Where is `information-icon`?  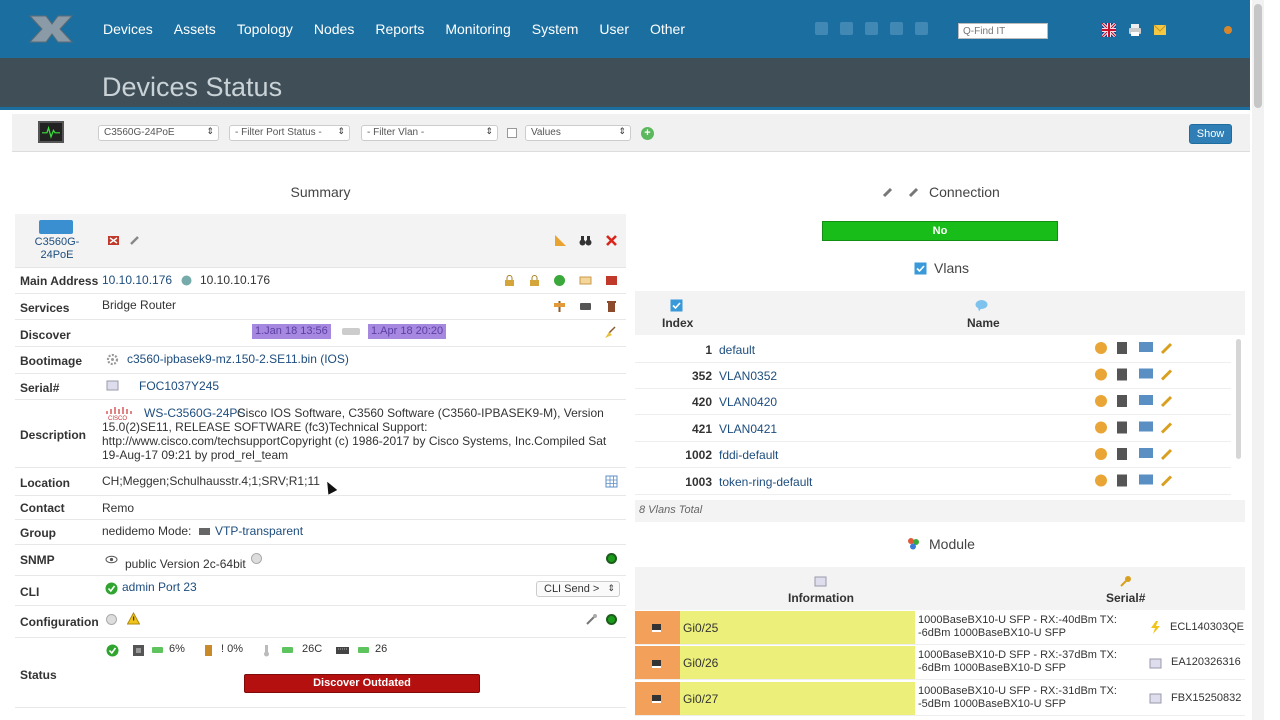 information-icon is located at coordinates (820, 581).